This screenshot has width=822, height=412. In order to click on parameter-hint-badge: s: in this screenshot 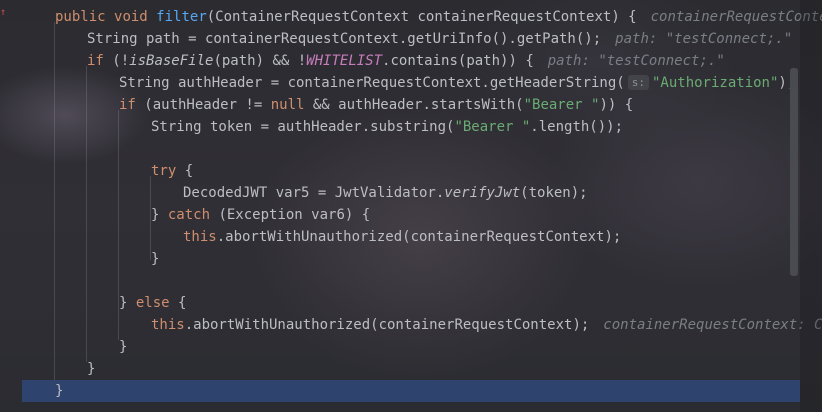, I will do `click(638, 82)`.